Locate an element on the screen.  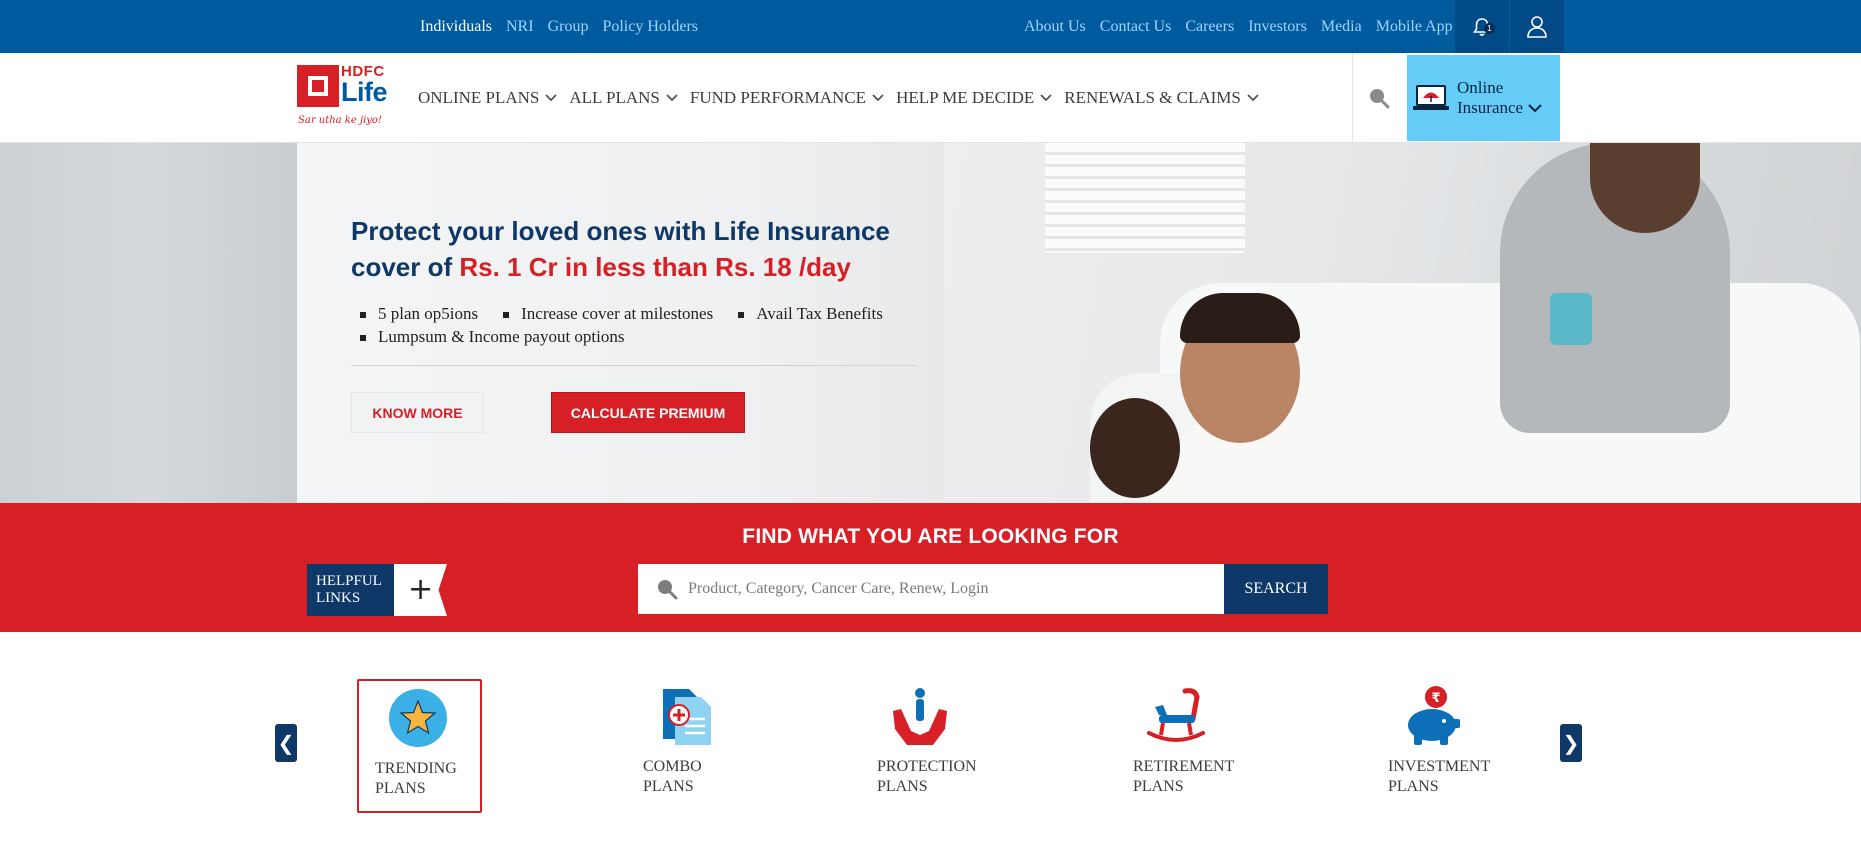
benefit-item: Increase cover at milestones is located at coordinates (603, 313).